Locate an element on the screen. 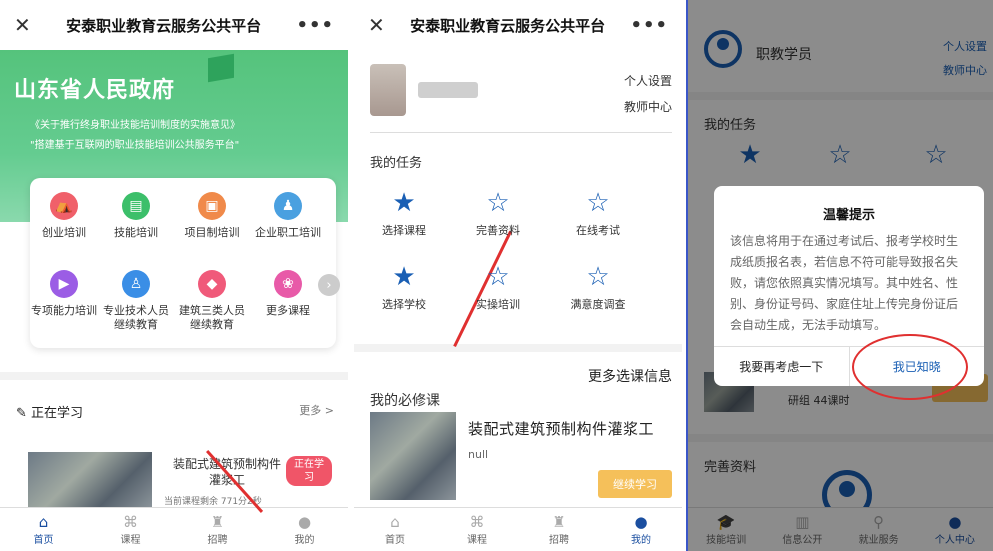 This screenshot has width=993, height=551. category-label: 技能培训 is located at coordinates (136, 232).